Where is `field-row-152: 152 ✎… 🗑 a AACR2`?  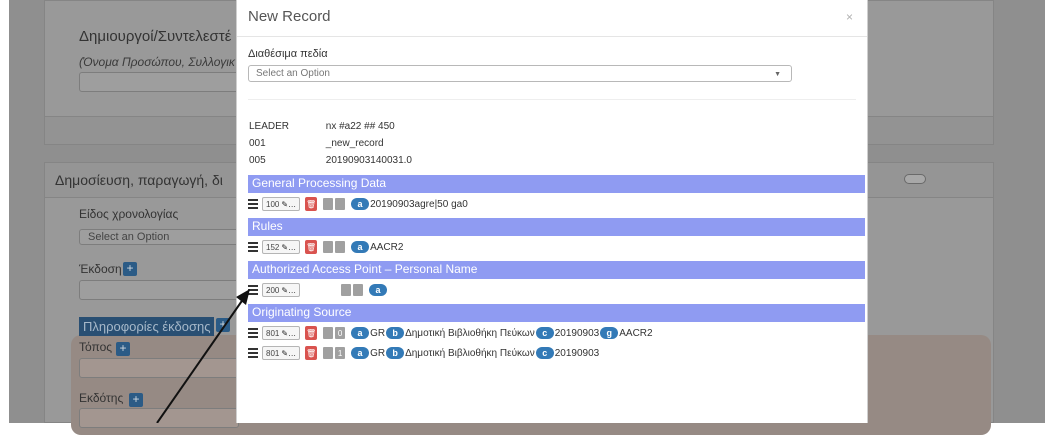 field-row-152: 152 ✎… 🗑 a AACR2 is located at coordinates (326, 247).